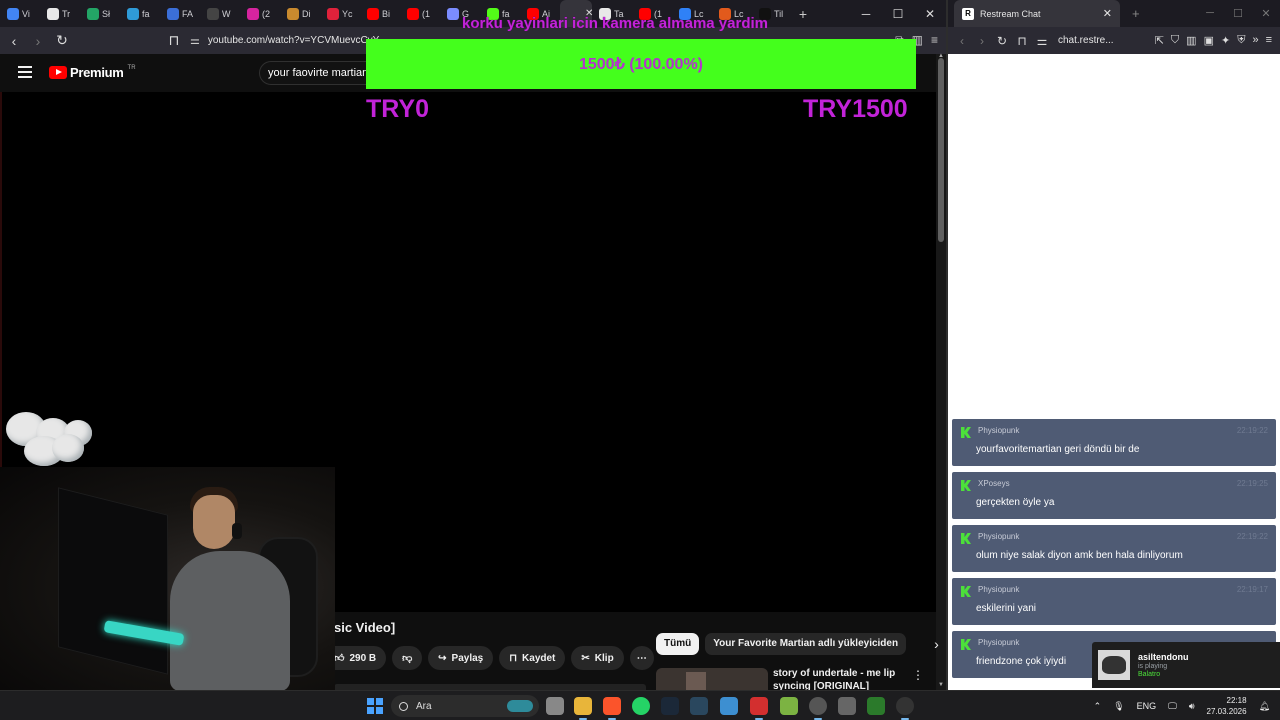 This screenshot has width=1280, height=720. Describe the element at coordinates (407, 658) in the screenshot. I see `dislike-button: 👎︎` at that location.